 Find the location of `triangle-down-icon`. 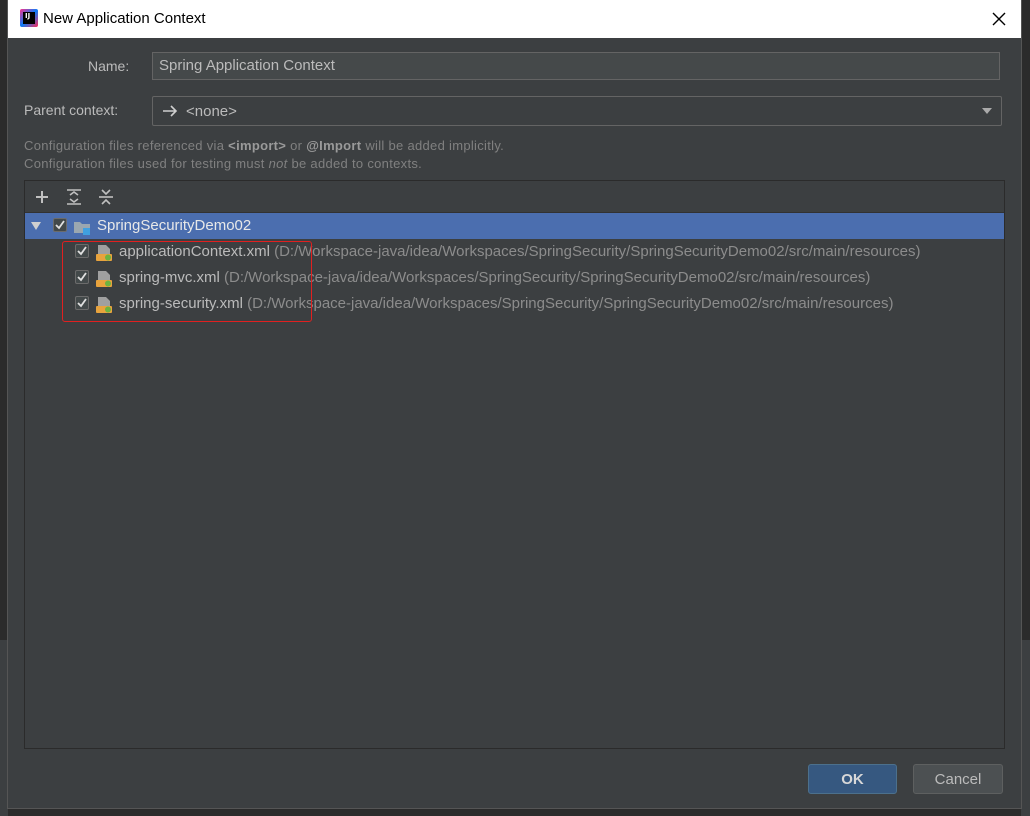

triangle-down-icon is located at coordinates (36, 226).